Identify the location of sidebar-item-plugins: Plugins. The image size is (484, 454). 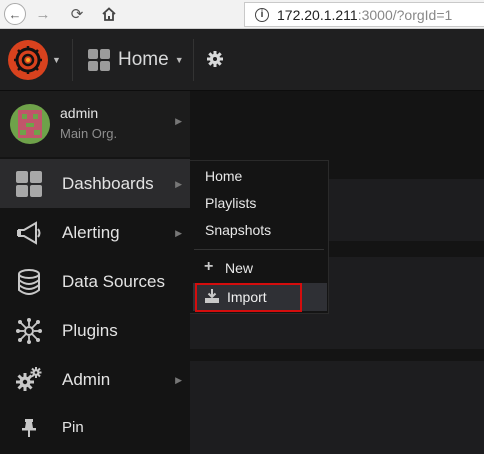
(95, 330).